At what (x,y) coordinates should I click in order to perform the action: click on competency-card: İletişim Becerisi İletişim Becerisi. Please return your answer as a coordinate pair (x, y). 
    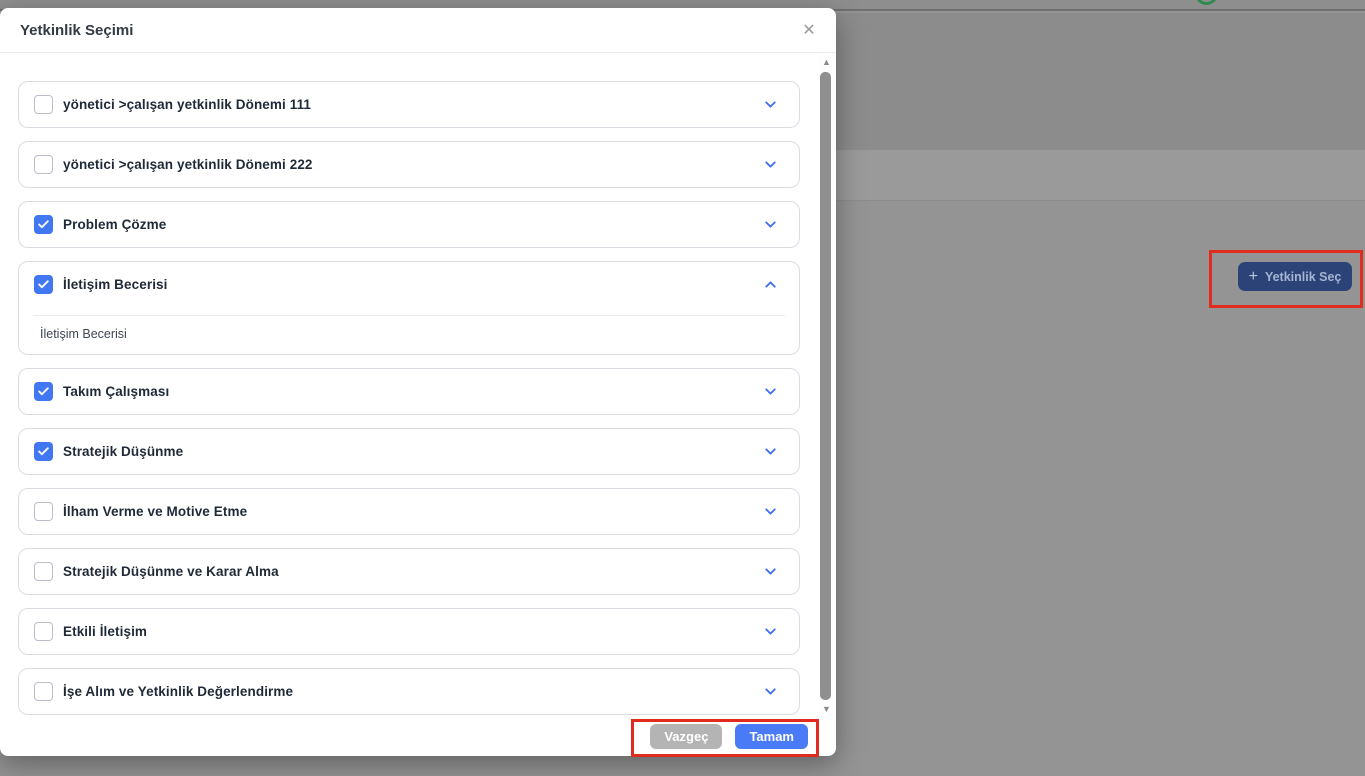
    Looking at the image, I should click on (409, 308).